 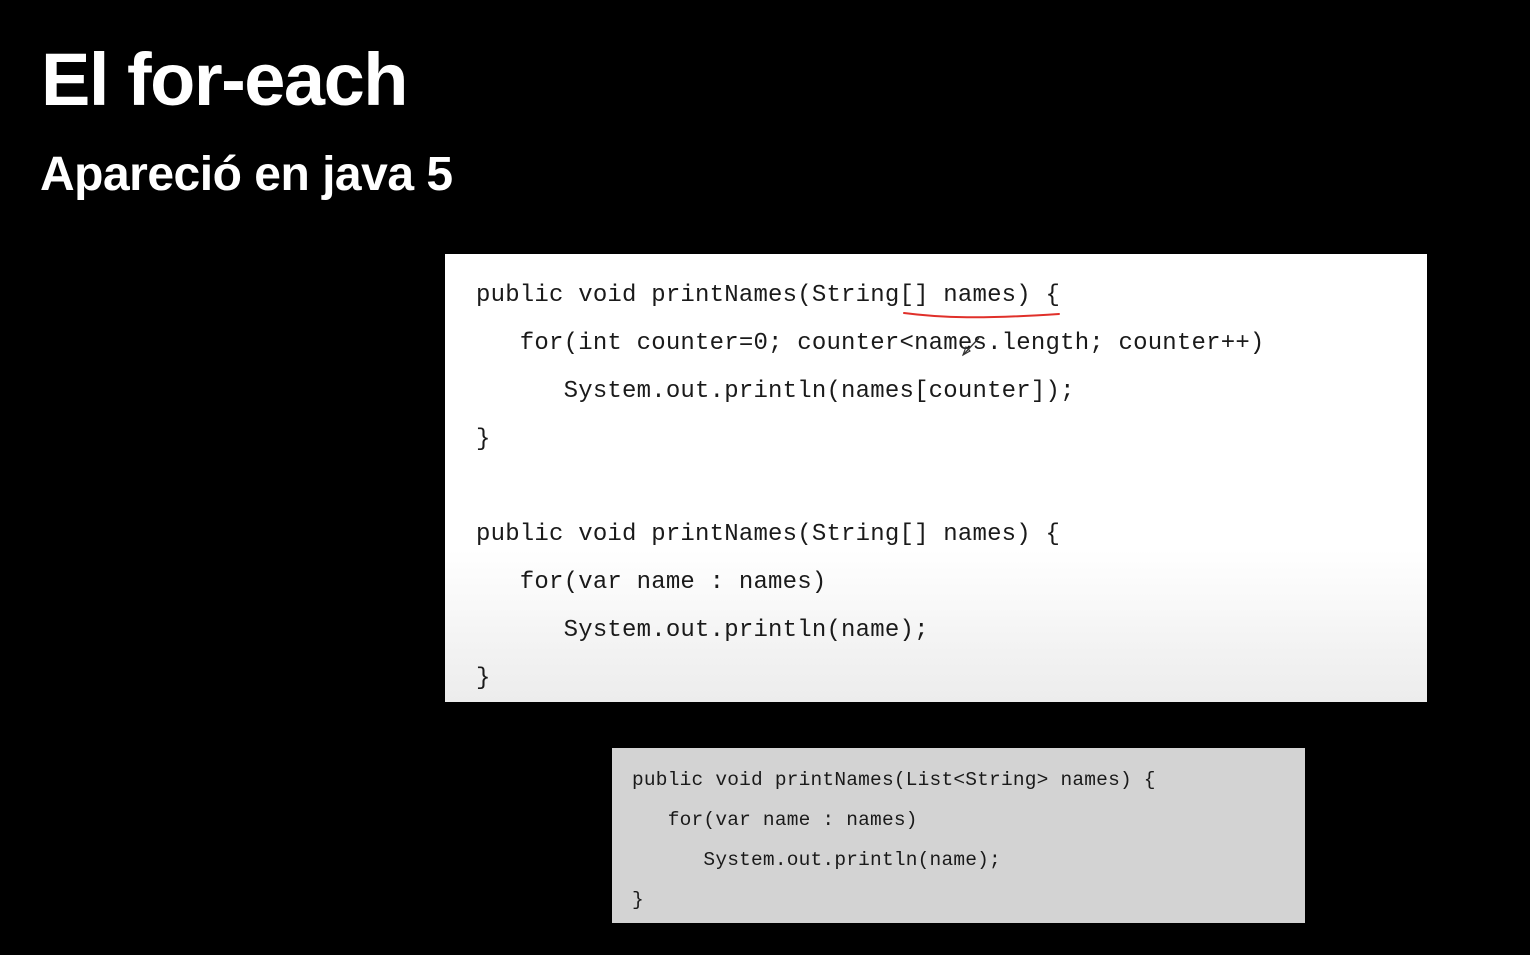 I want to click on slide-title: El for-each, so click(x=224, y=79).